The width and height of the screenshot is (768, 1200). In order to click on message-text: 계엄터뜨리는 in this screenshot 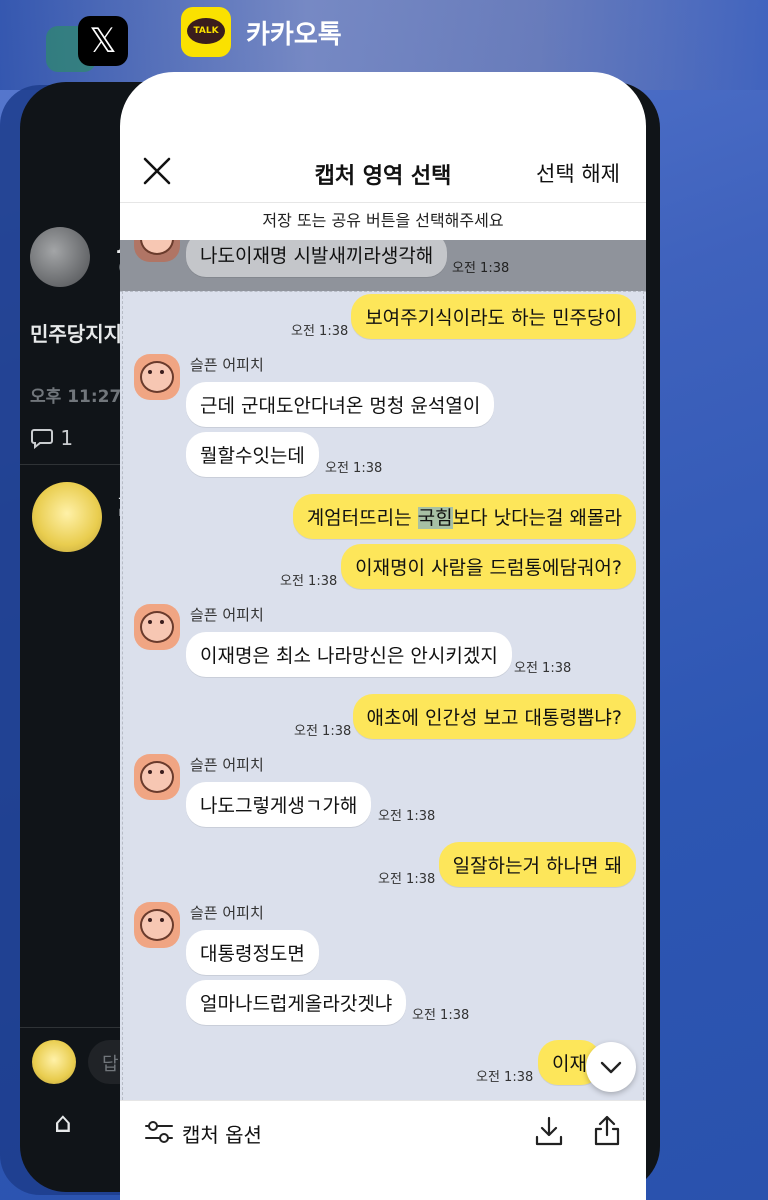, I will do `click(362, 518)`.